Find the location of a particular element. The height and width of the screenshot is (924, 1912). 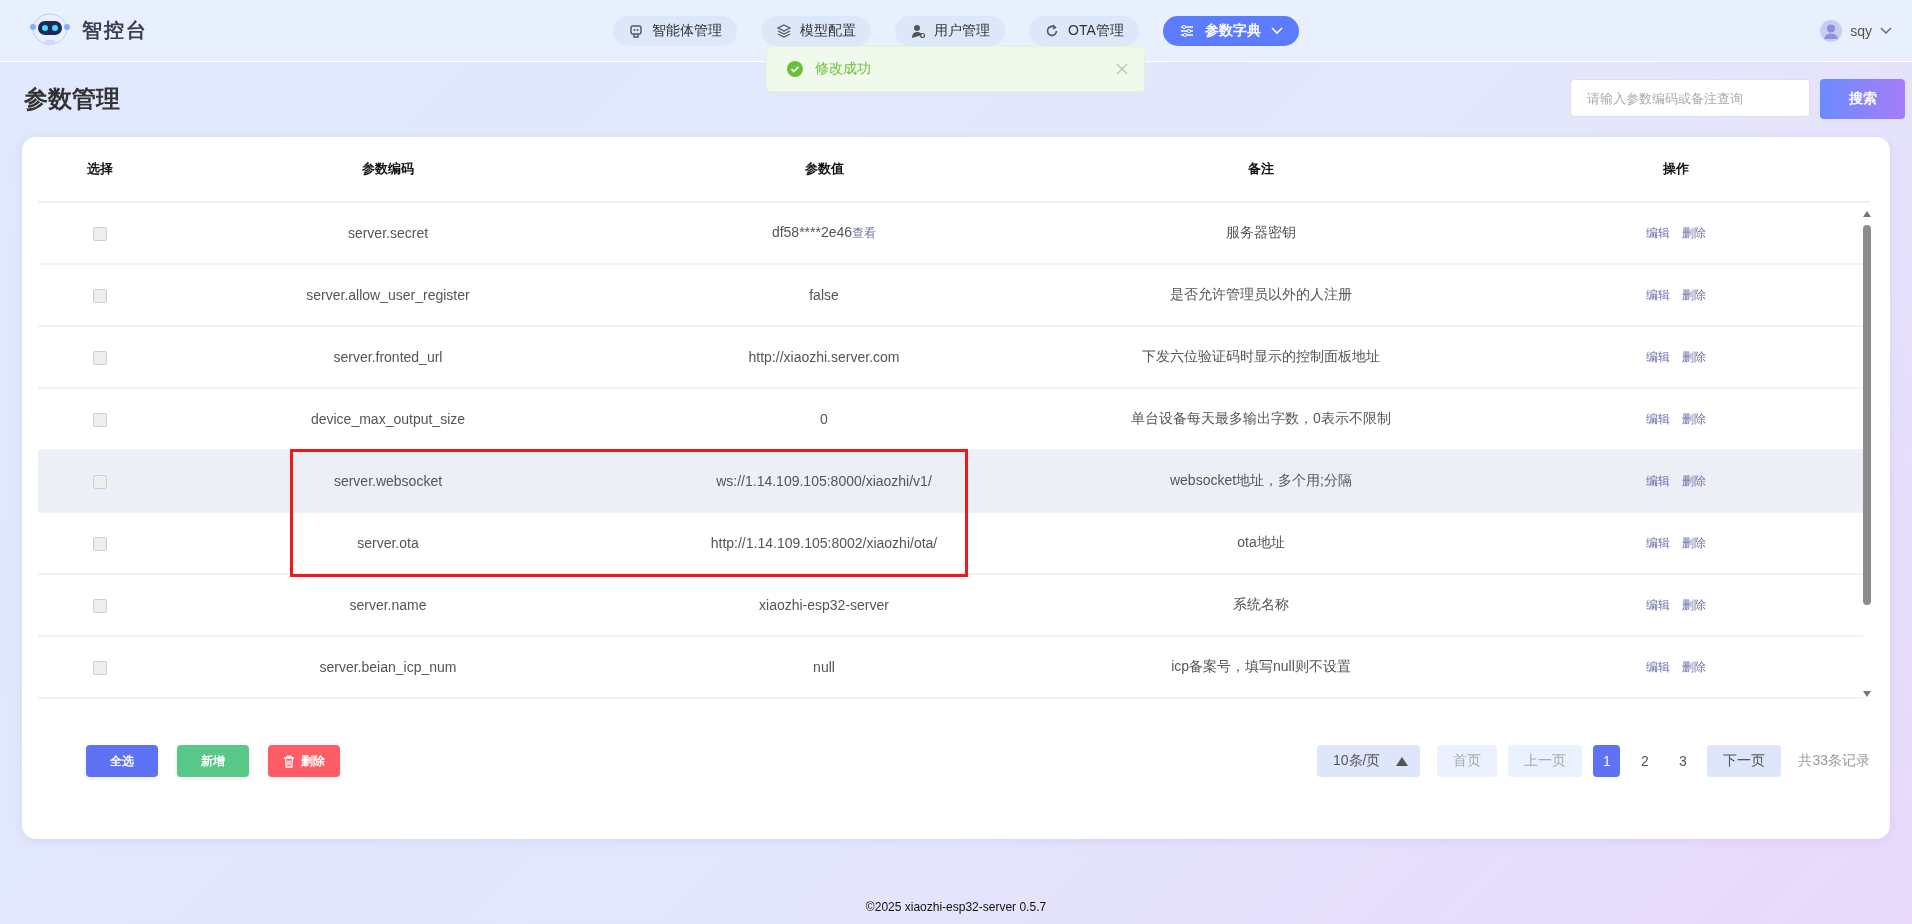

table-cell: 系统名称 is located at coordinates (1261, 604).